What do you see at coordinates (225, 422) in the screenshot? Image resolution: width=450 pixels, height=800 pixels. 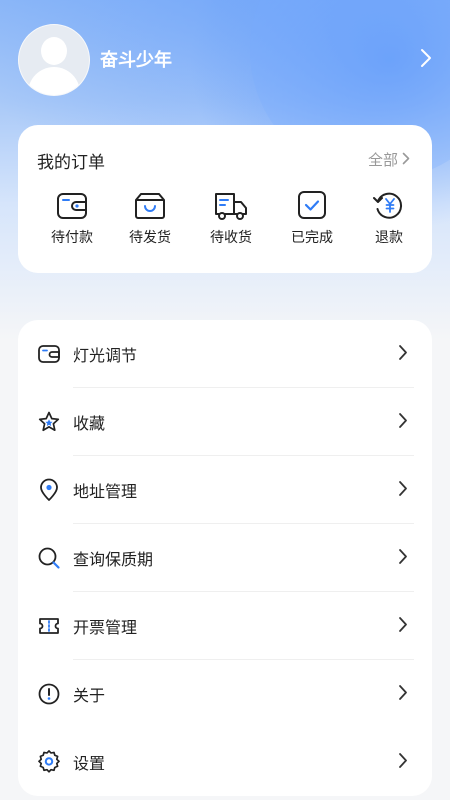 I see `menu-item-favorites: 收藏` at bounding box center [225, 422].